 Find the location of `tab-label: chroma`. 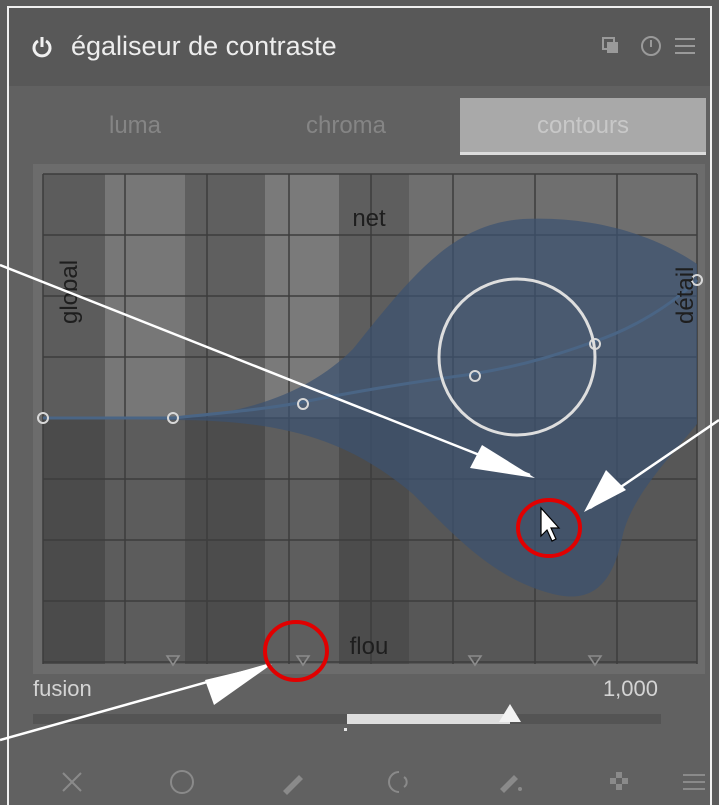

tab-label: chroma is located at coordinates (346, 125).